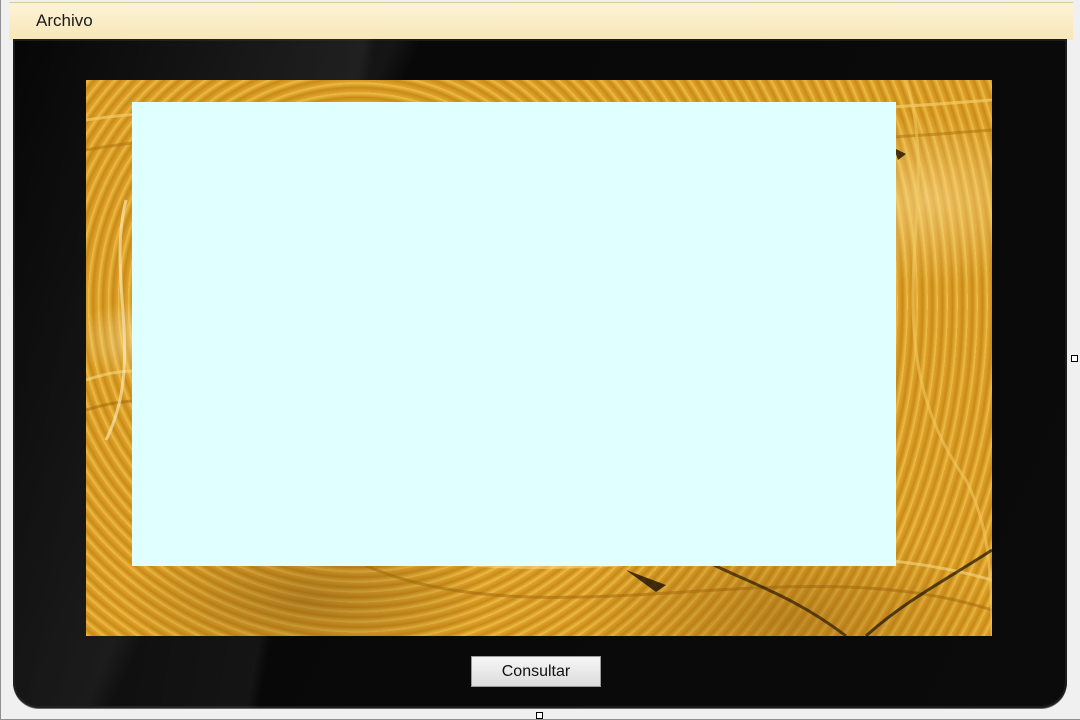  Describe the element at coordinates (1074, 358) in the screenshot. I see `resize-handle-right` at that location.